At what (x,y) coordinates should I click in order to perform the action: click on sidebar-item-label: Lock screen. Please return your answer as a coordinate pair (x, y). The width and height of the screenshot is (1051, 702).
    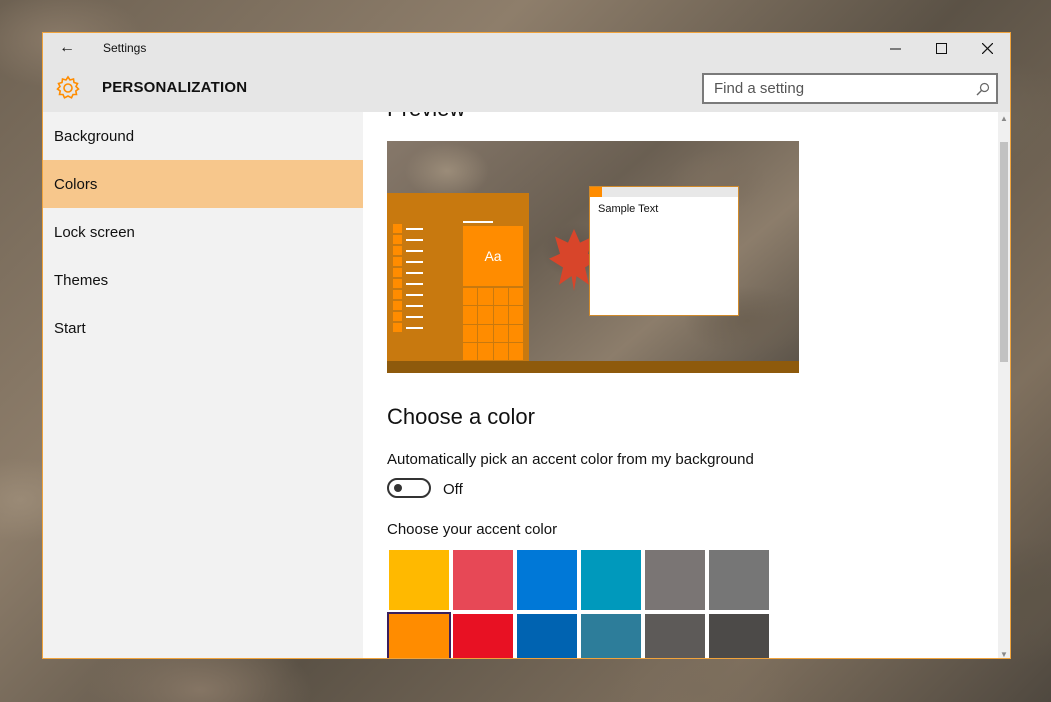
    Looking at the image, I should click on (94, 232).